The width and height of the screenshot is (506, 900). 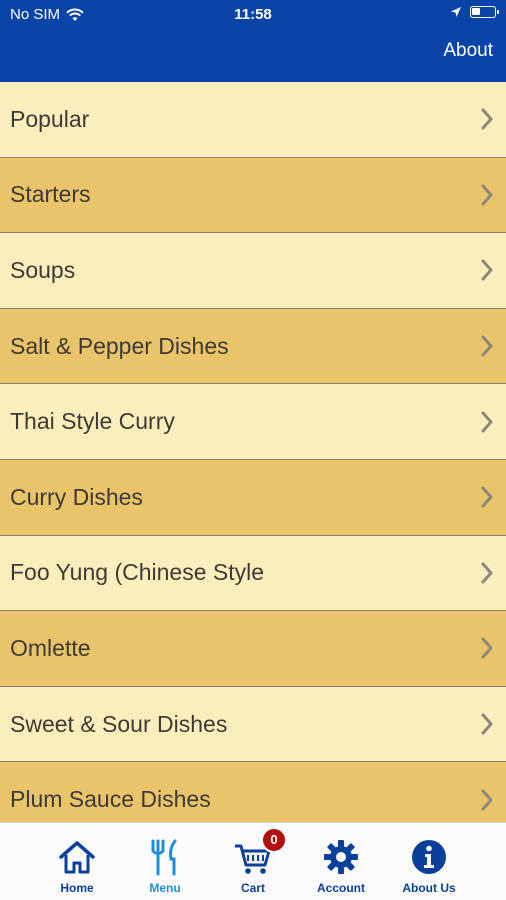 I want to click on info-icon, so click(x=429, y=857).